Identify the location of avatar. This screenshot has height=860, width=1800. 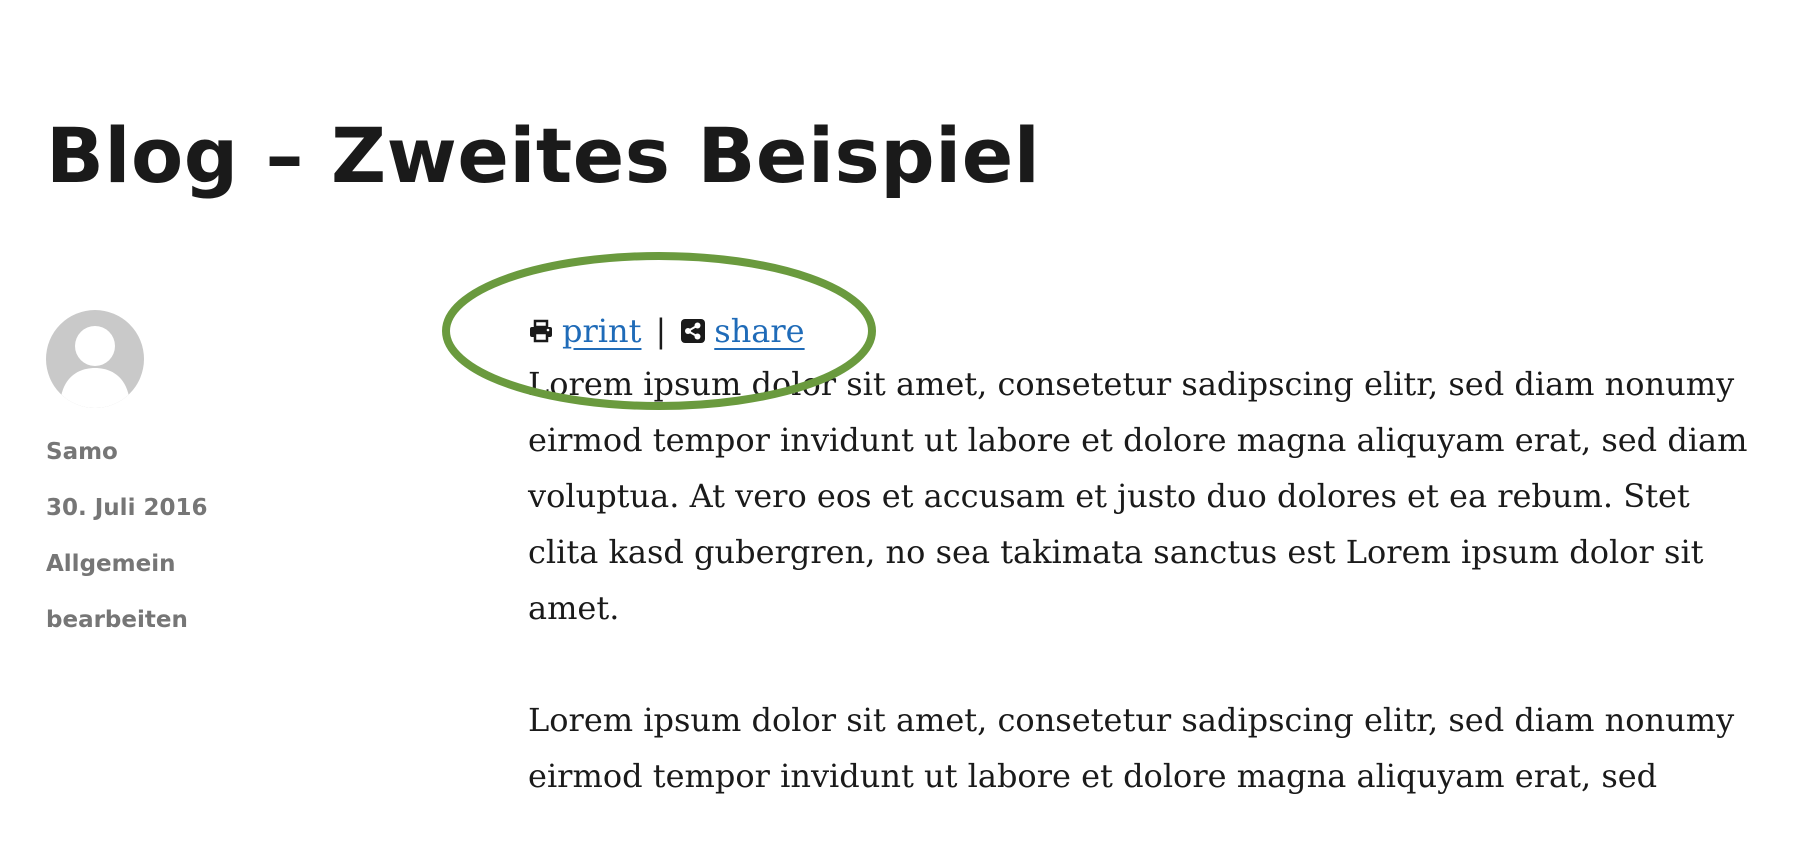
(95, 359).